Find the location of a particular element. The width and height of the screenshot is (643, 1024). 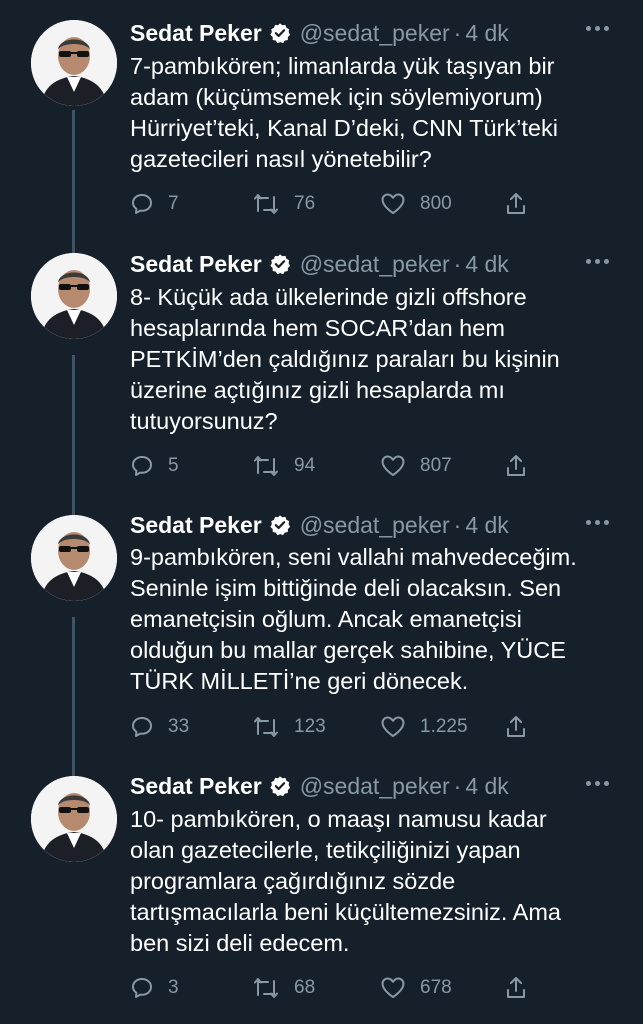

tweet-text-line: olduğun bu mallar gerçek sahibine, YÜCE is located at coordinates (348, 650).